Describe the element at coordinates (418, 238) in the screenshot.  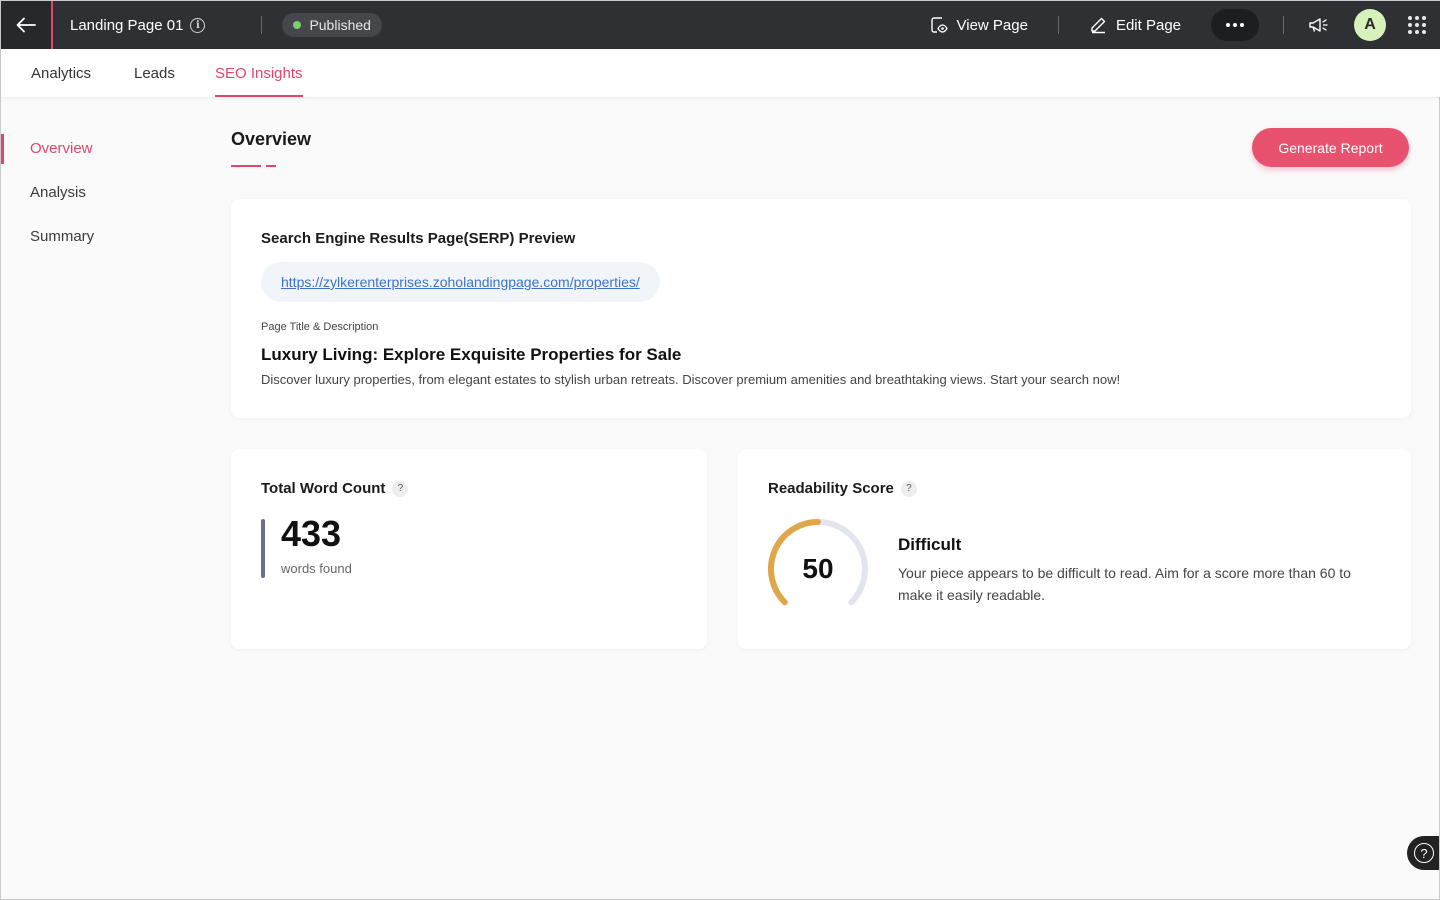
I see `serp-heading: Search Engine Results Page(SERP) Preview` at that location.